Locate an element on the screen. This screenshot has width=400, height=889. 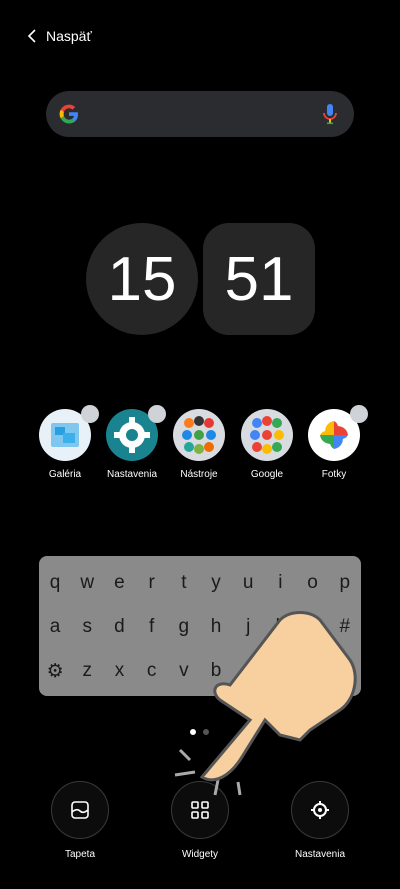
keyboard-row-3: ⚙ z x c v b n m @ ? is located at coordinates (200, 671).